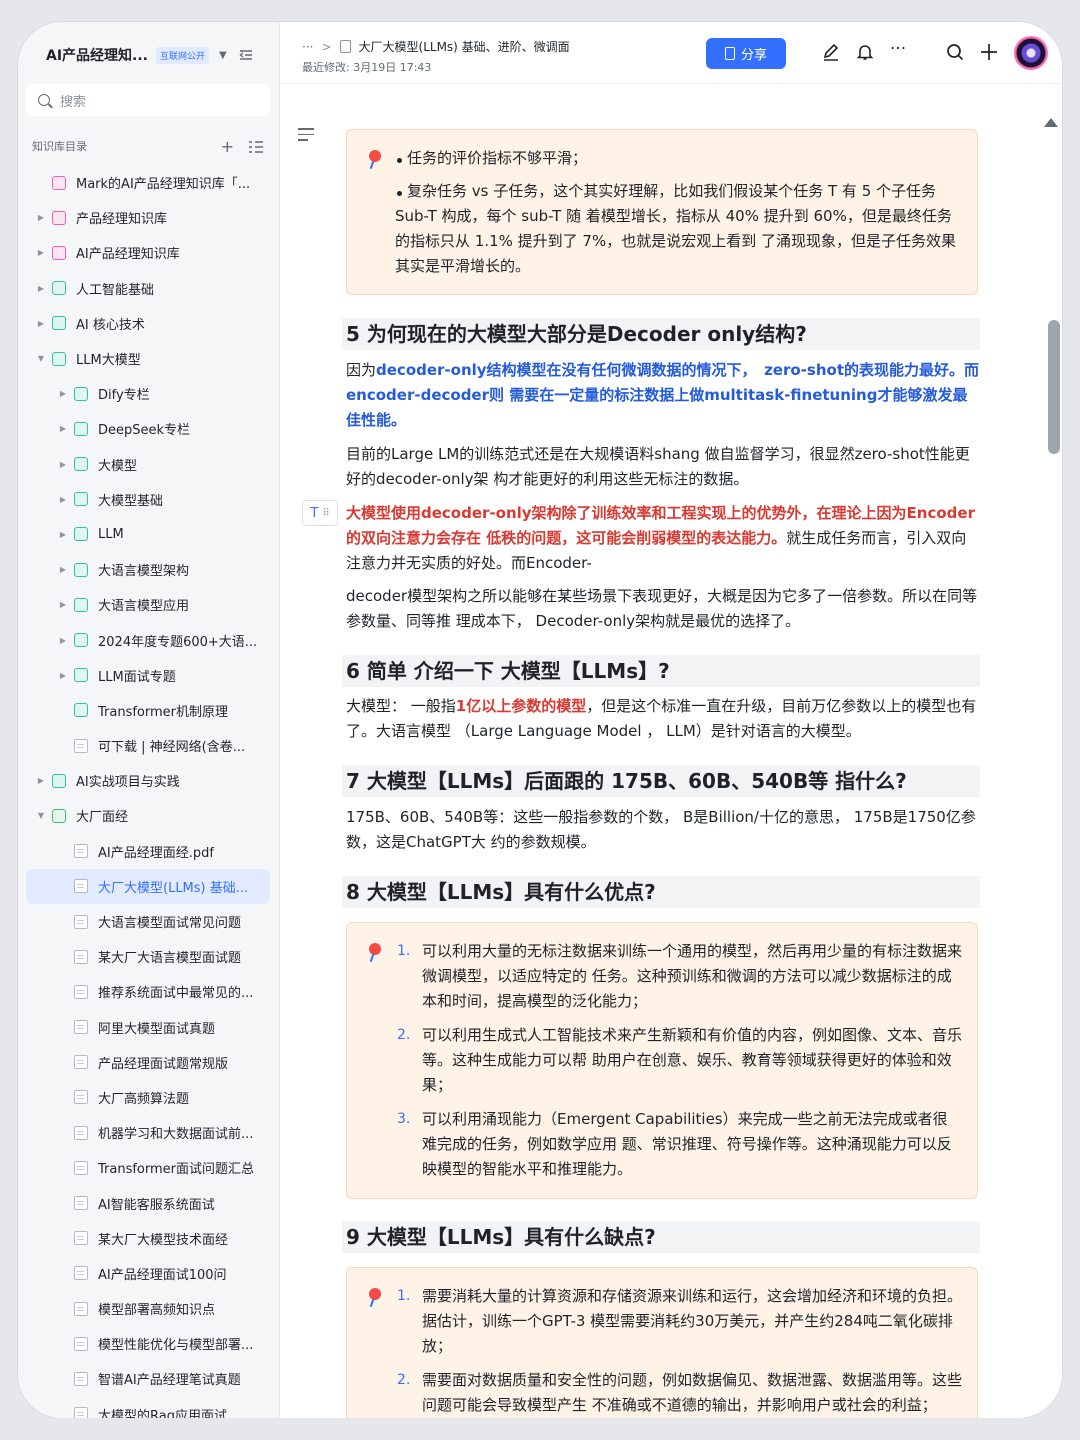 This screenshot has height=1440, width=1080. What do you see at coordinates (227, 146) in the screenshot?
I see `add-icon: +` at bounding box center [227, 146].